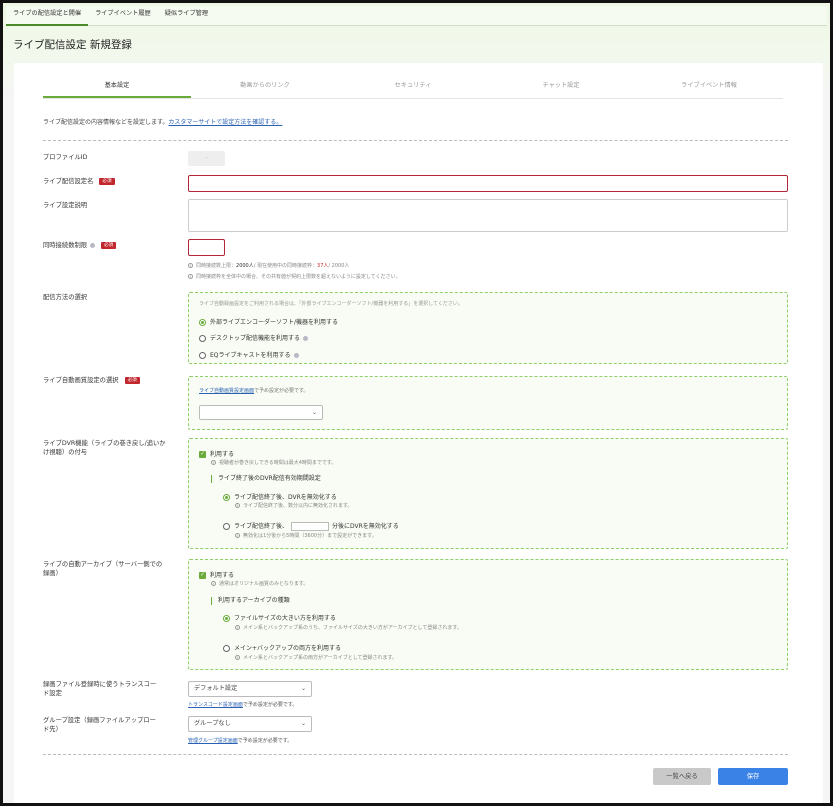 The width and height of the screenshot is (833, 806). What do you see at coordinates (216, 574) in the screenshot?
I see `archive-checkbox: ✓ 利用する` at bounding box center [216, 574].